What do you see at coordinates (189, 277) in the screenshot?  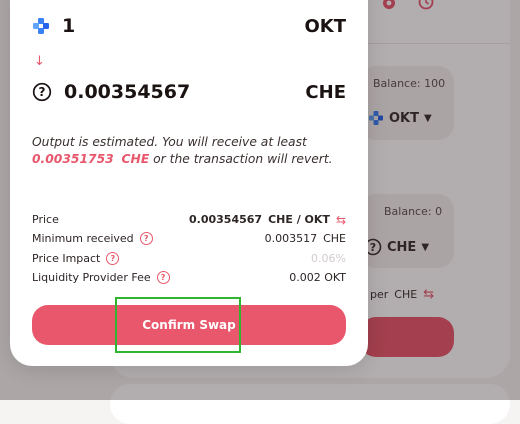 I see `lp-fee-row: Liquidity Provider Fee ? 0.002 OKT` at bounding box center [189, 277].